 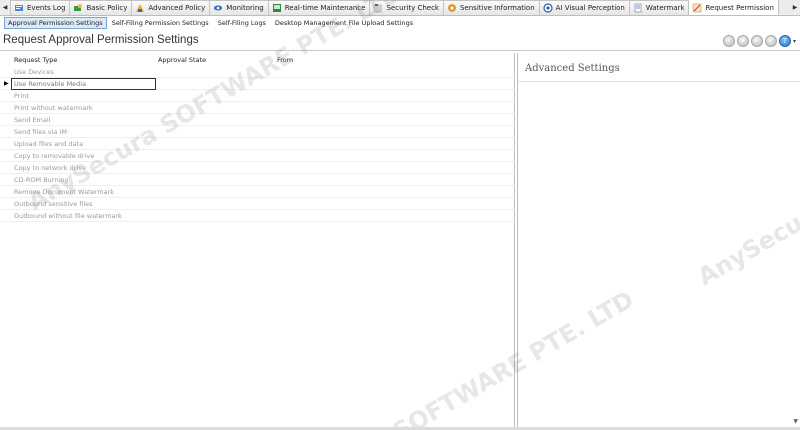 I want to click on monitoring-icon, so click(x=218, y=8).